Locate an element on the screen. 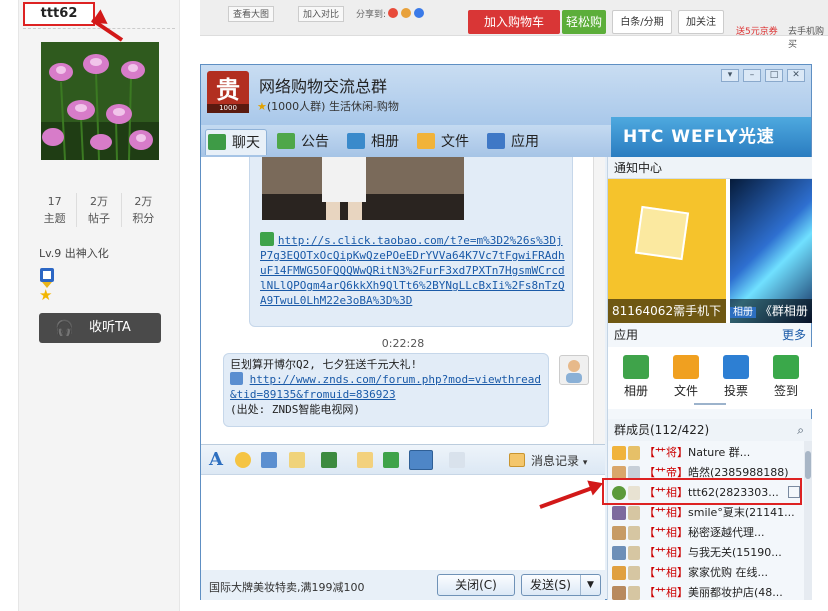  app-files: 文件 is located at coordinates (686, 377).